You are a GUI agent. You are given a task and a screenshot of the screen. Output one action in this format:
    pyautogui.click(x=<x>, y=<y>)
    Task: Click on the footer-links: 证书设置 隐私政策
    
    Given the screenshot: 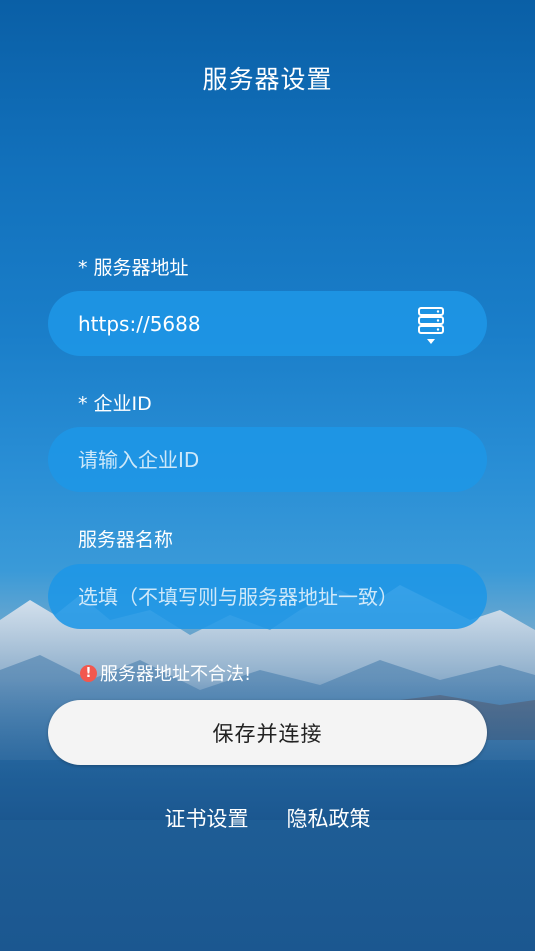 What is the action you would take?
    pyautogui.click(x=267, y=818)
    